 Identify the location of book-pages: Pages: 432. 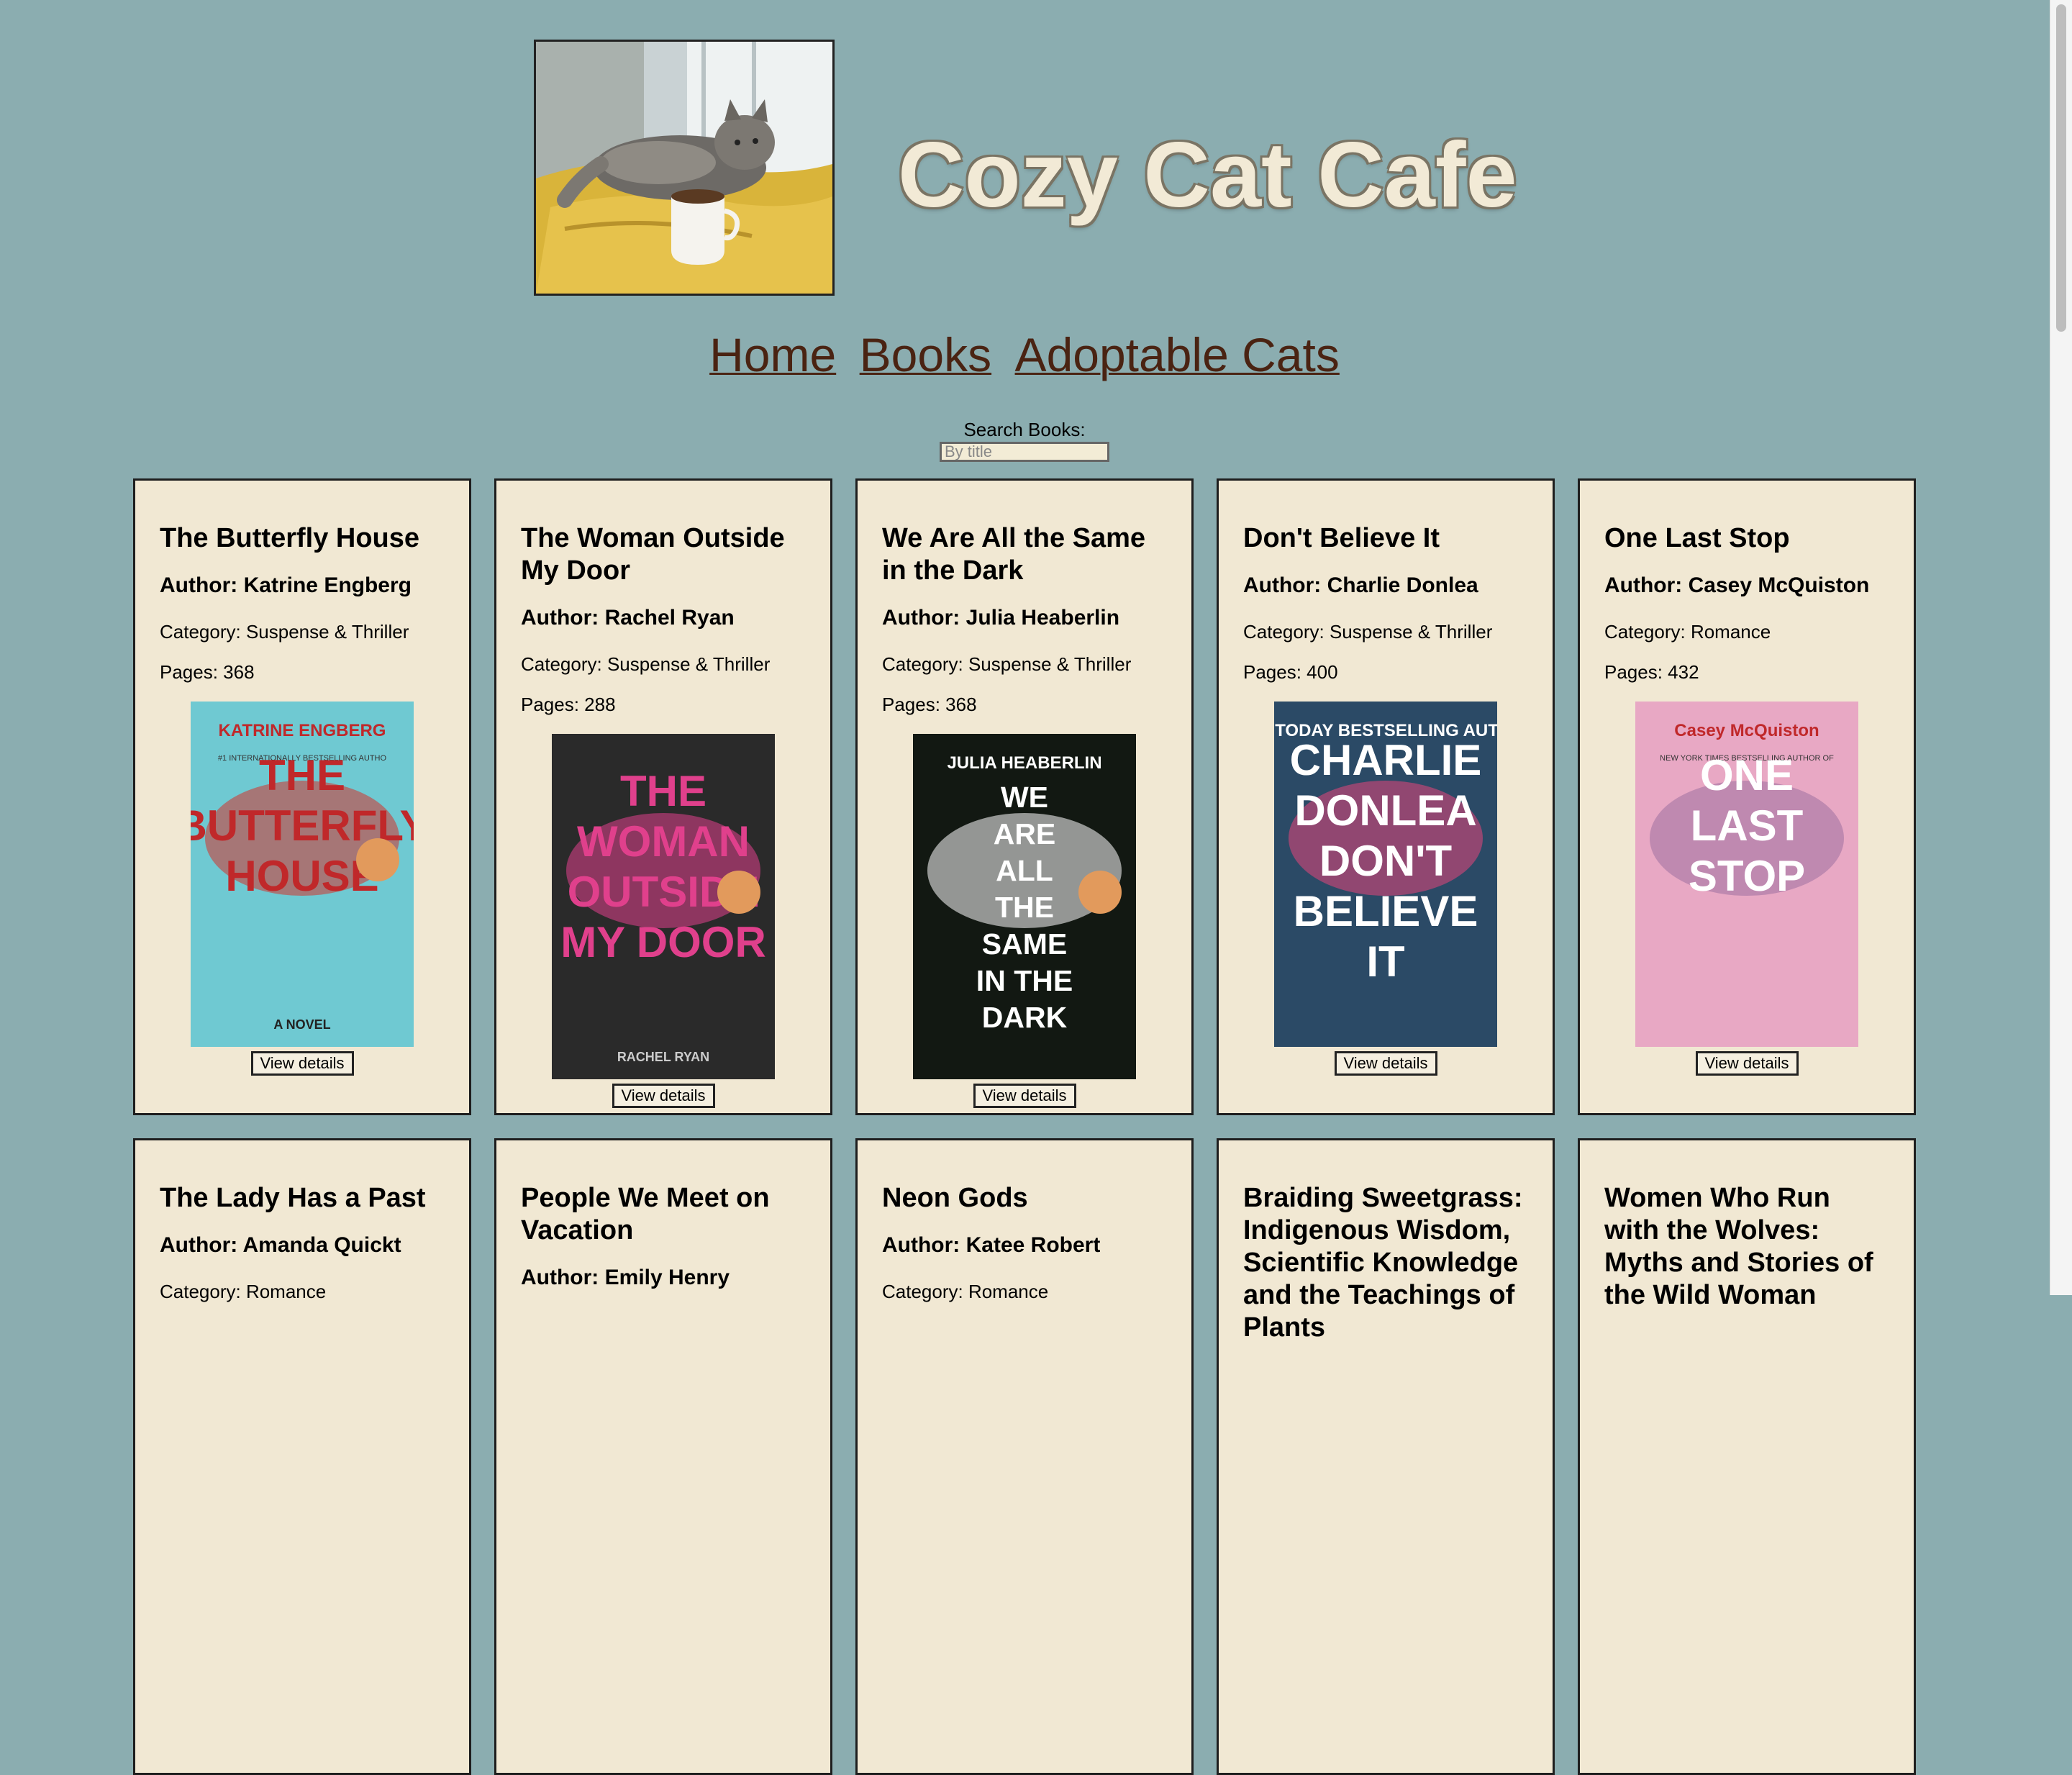
(1651, 672).